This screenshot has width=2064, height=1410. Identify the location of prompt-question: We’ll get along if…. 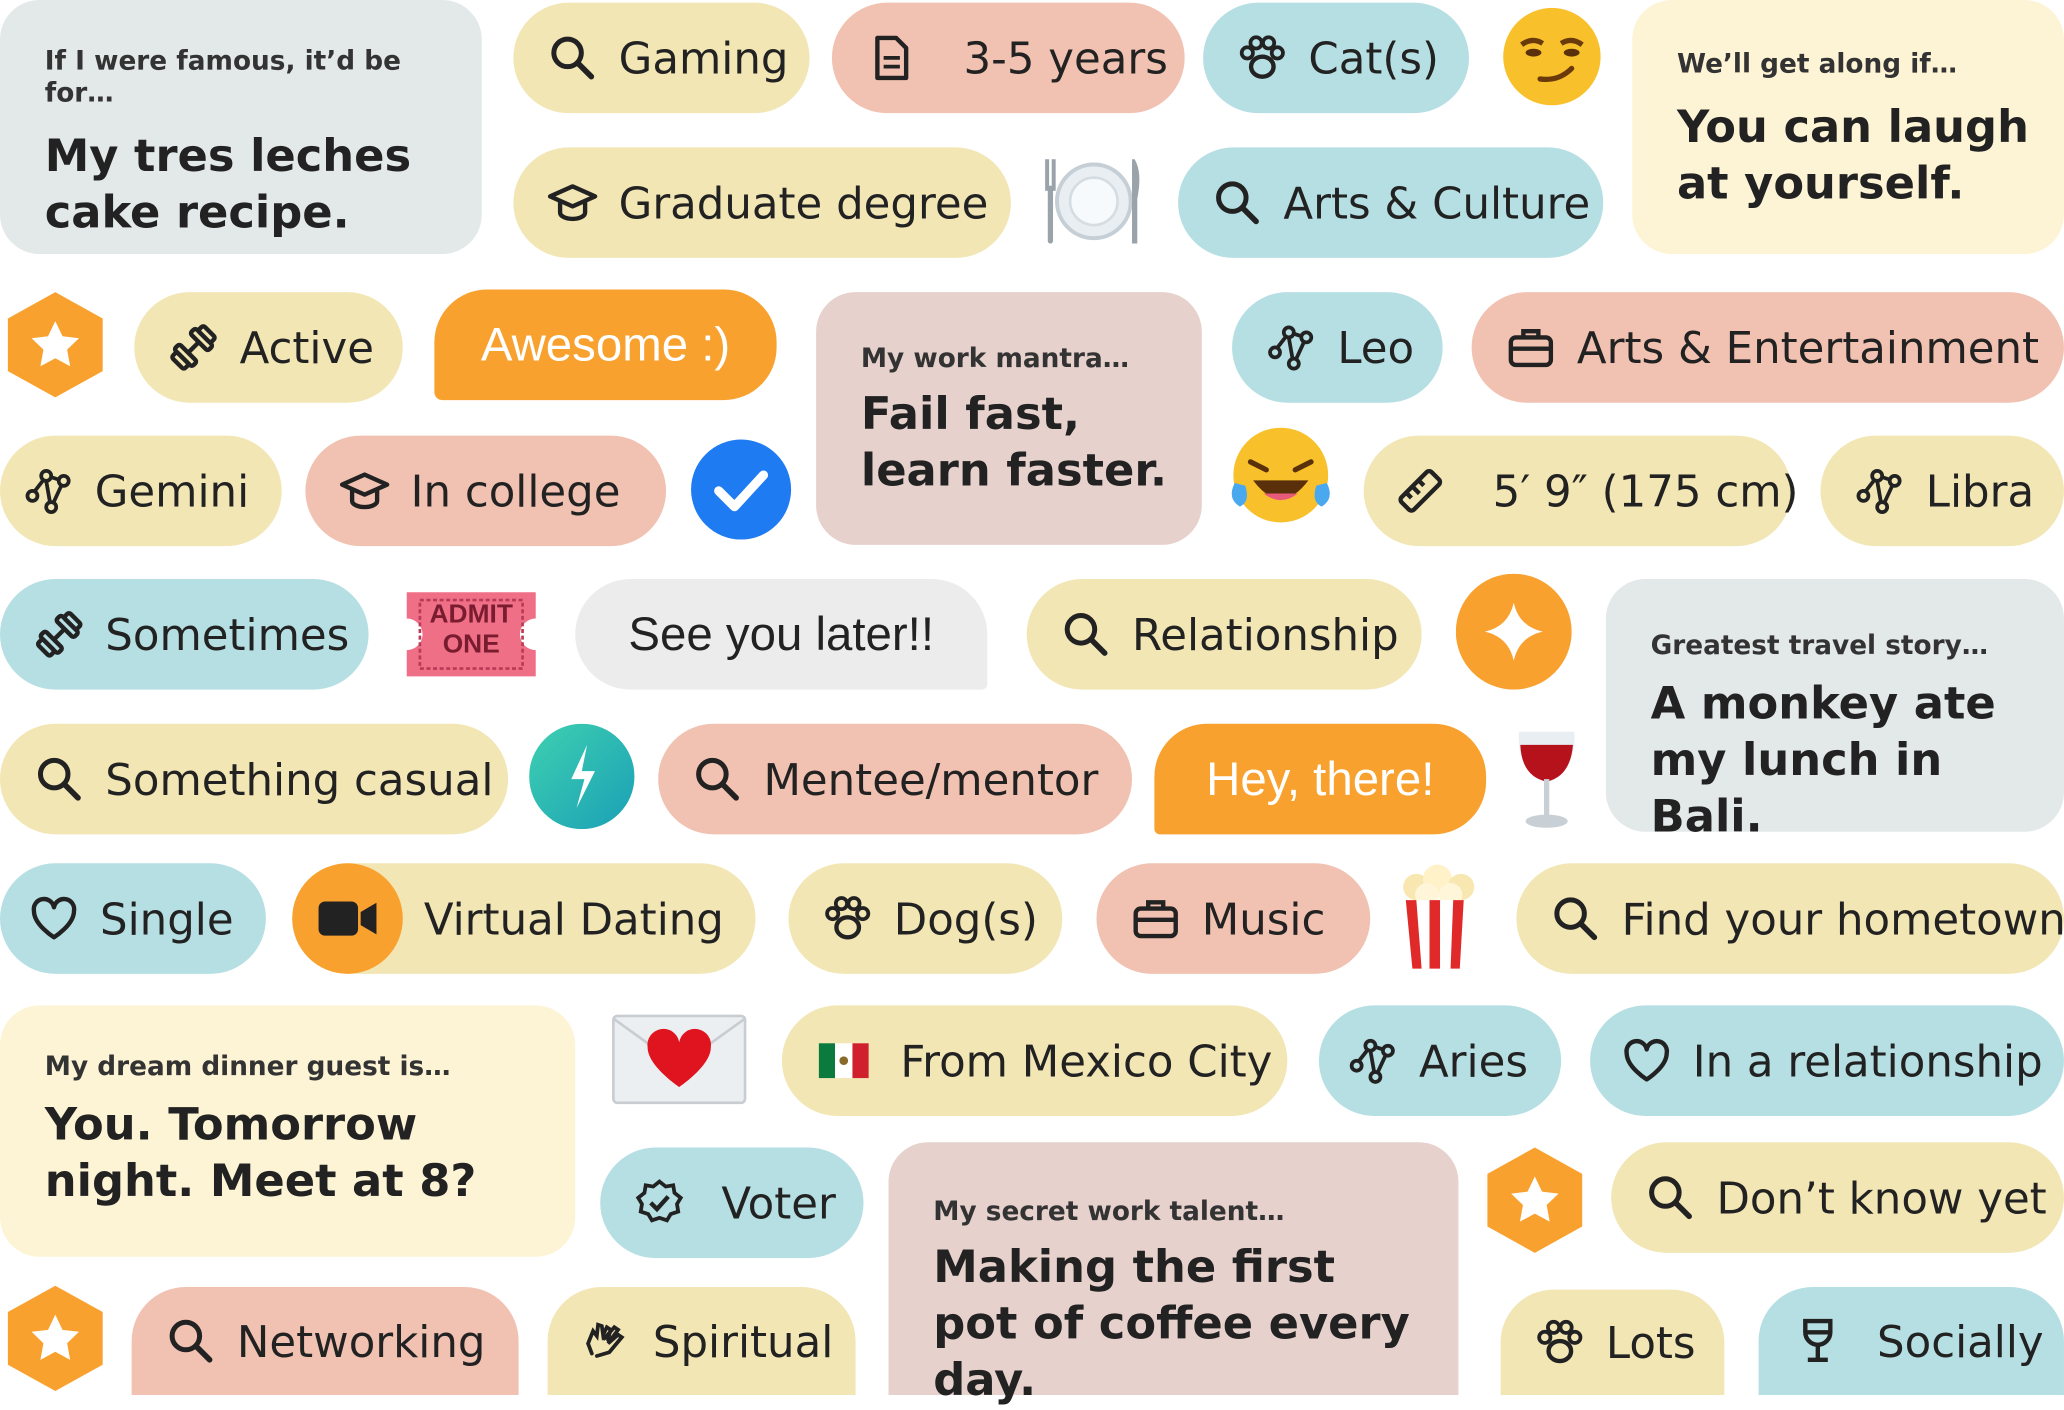
(1817, 63).